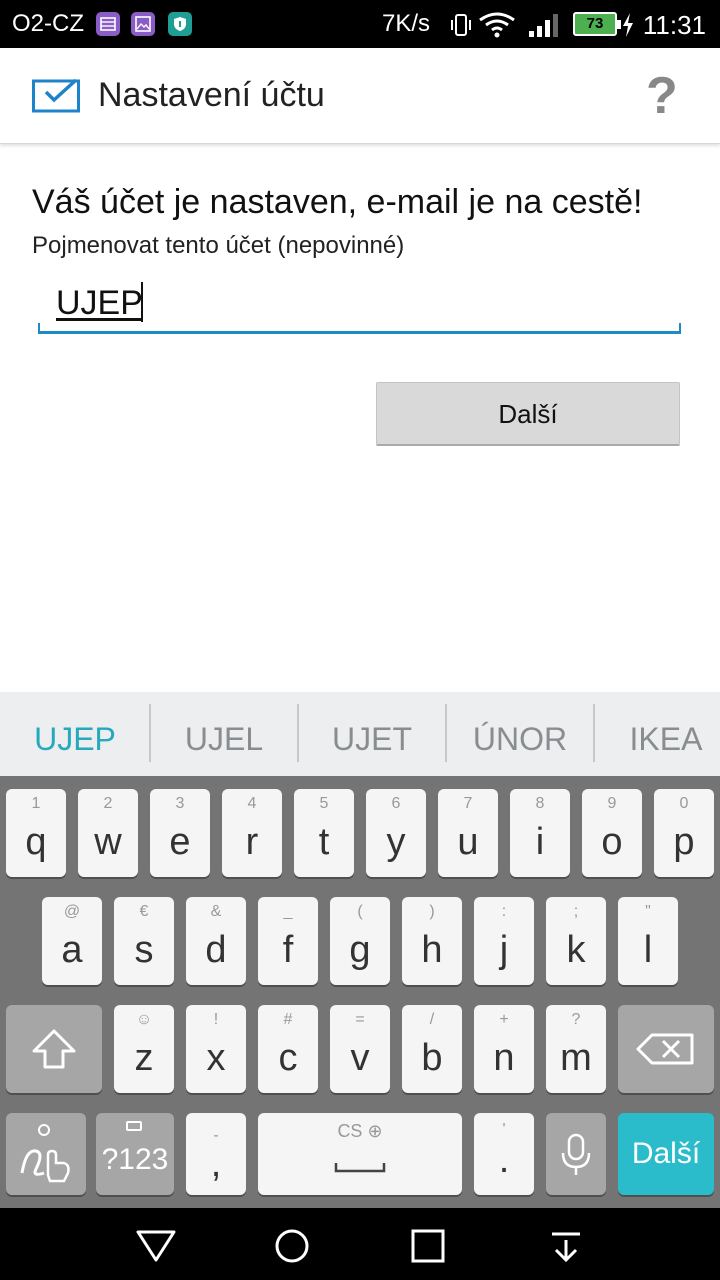 The image size is (720, 1280). I want to click on suggestion-item: UJET, so click(372, 734).